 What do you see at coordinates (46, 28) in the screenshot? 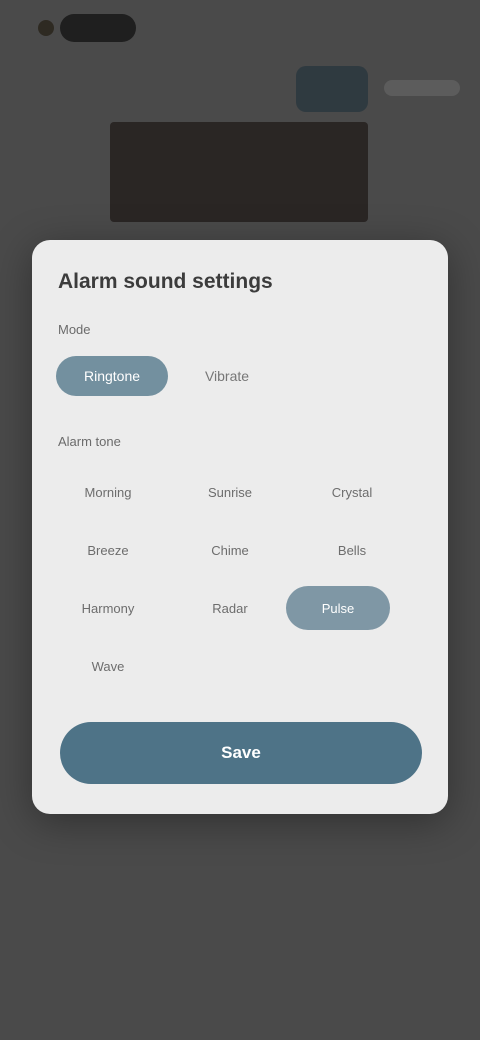
I see `camera-icon` at bounding box center [46, 28].